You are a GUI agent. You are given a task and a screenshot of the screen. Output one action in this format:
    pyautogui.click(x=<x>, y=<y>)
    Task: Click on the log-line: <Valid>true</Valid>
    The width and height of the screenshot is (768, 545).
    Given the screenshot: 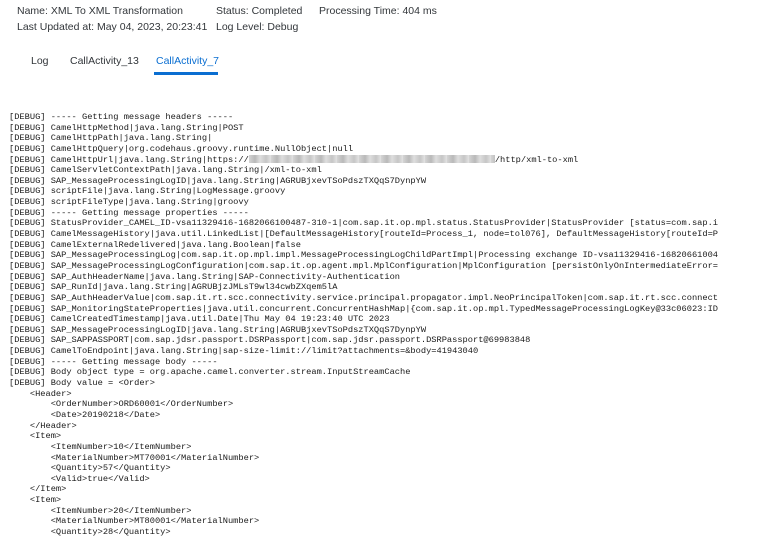 What is the action you would take?
    pyautogui.click(x=79, y=478)
    